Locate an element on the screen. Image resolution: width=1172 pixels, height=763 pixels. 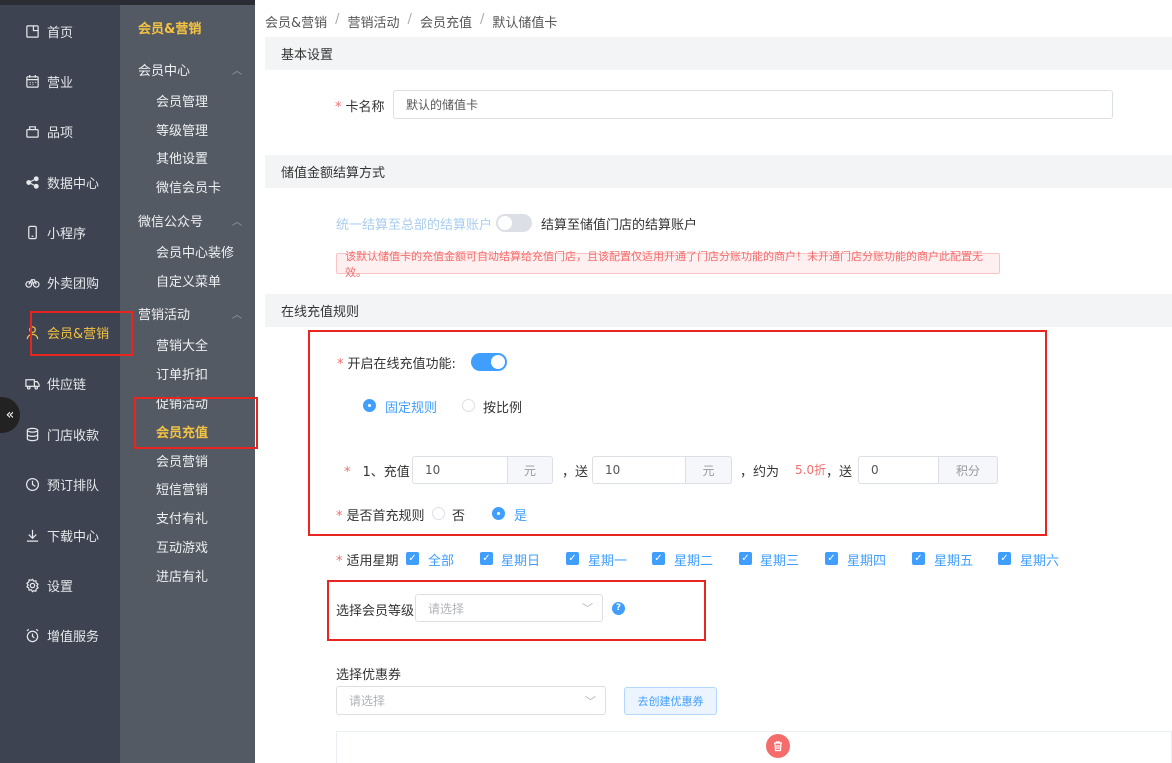
sub-item-store-gift: 进店有礼 is located at coordinates (182, 575).